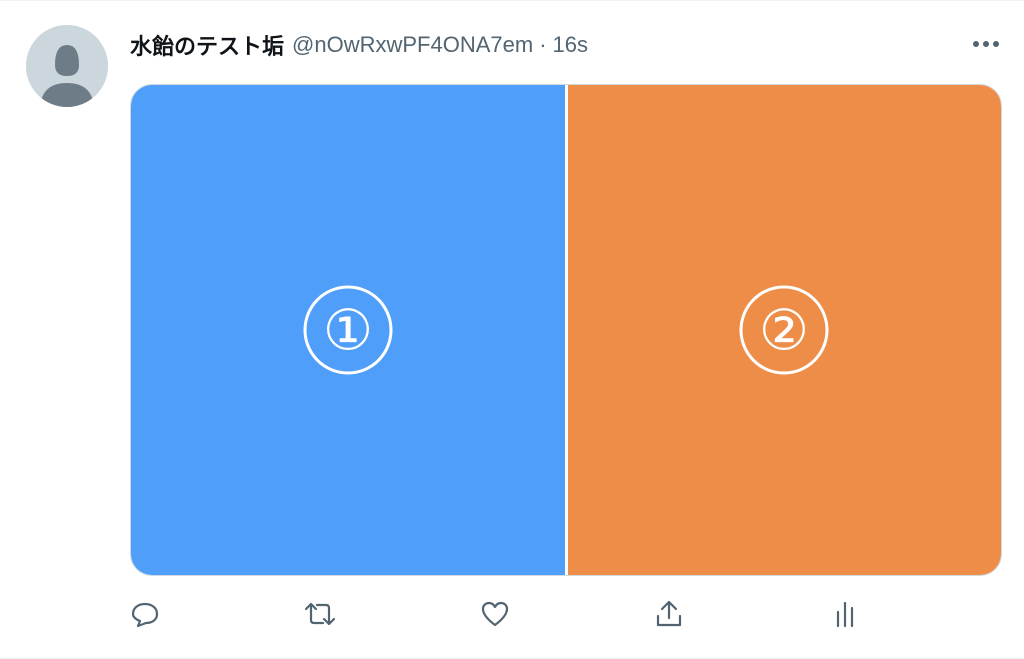  I want to click on tweet-header: 水飴のテスト垢 @nOwRxwPF4ONA7em · 16s, so click(359, 45).